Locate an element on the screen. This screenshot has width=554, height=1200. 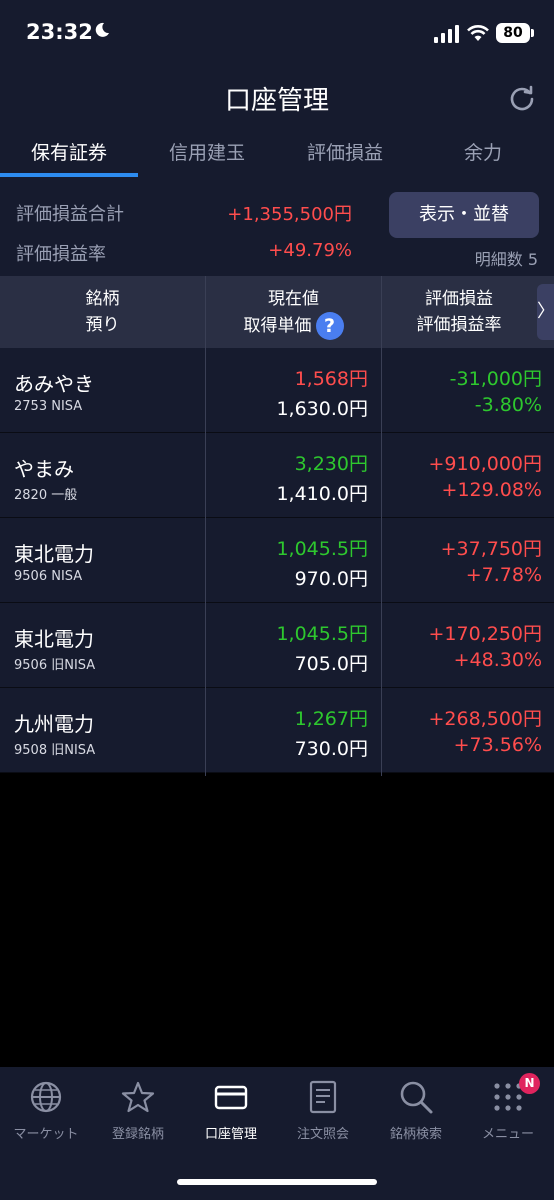
card-icon is located at coordinates (231, 1097).